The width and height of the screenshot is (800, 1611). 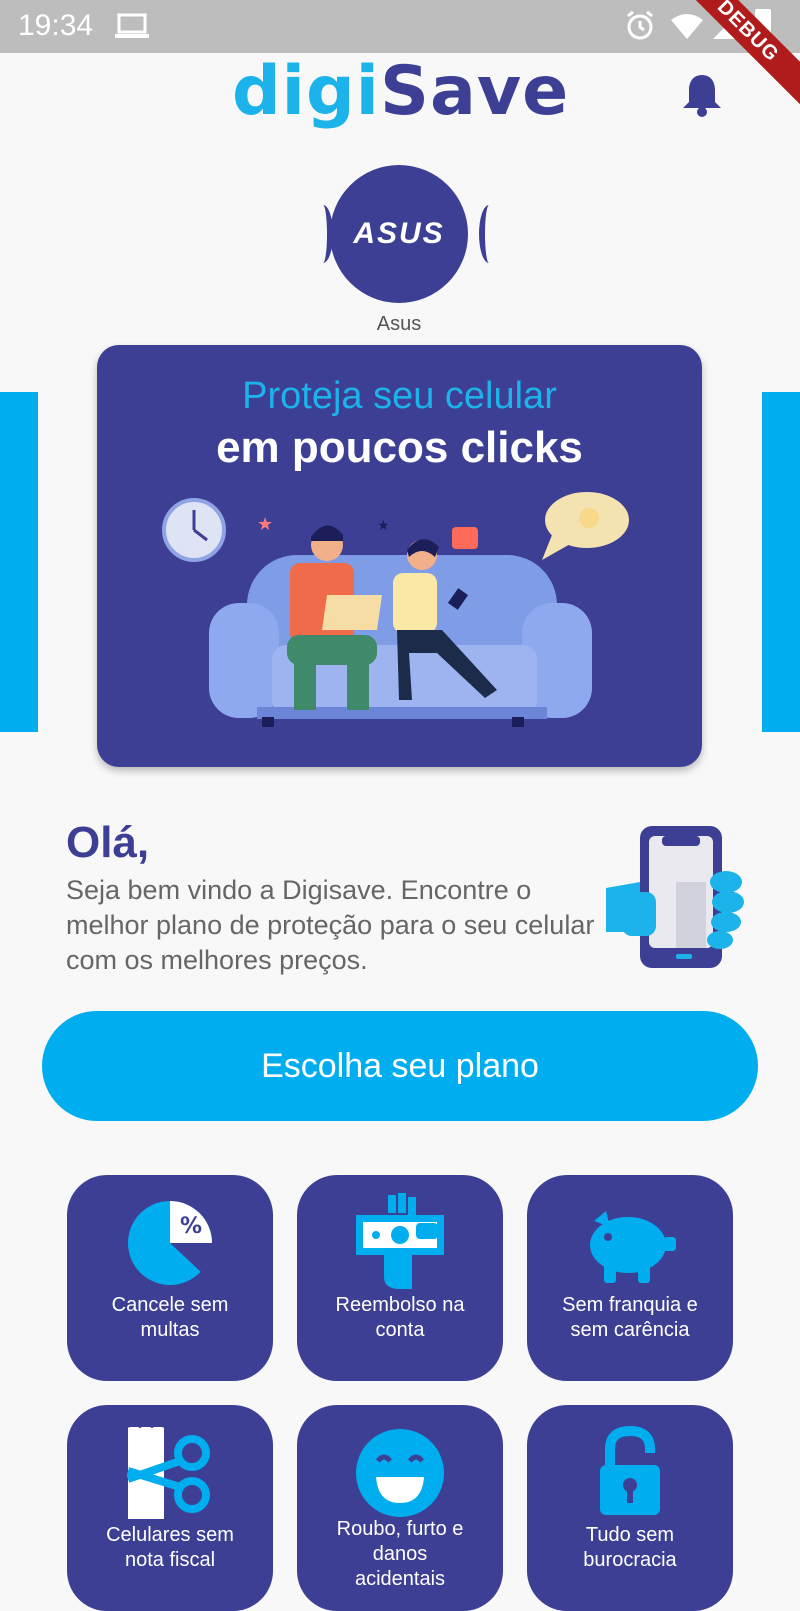 I want to click on tile-label-line: Sem franquia e, so click(x=630, y=1305).